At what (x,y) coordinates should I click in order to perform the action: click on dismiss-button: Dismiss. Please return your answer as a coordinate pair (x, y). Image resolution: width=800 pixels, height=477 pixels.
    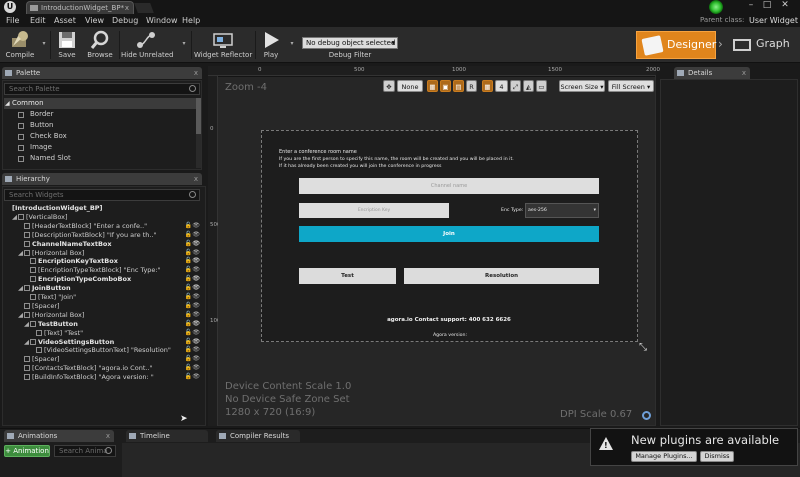
    Looking at the image, I should click on (717, 456).